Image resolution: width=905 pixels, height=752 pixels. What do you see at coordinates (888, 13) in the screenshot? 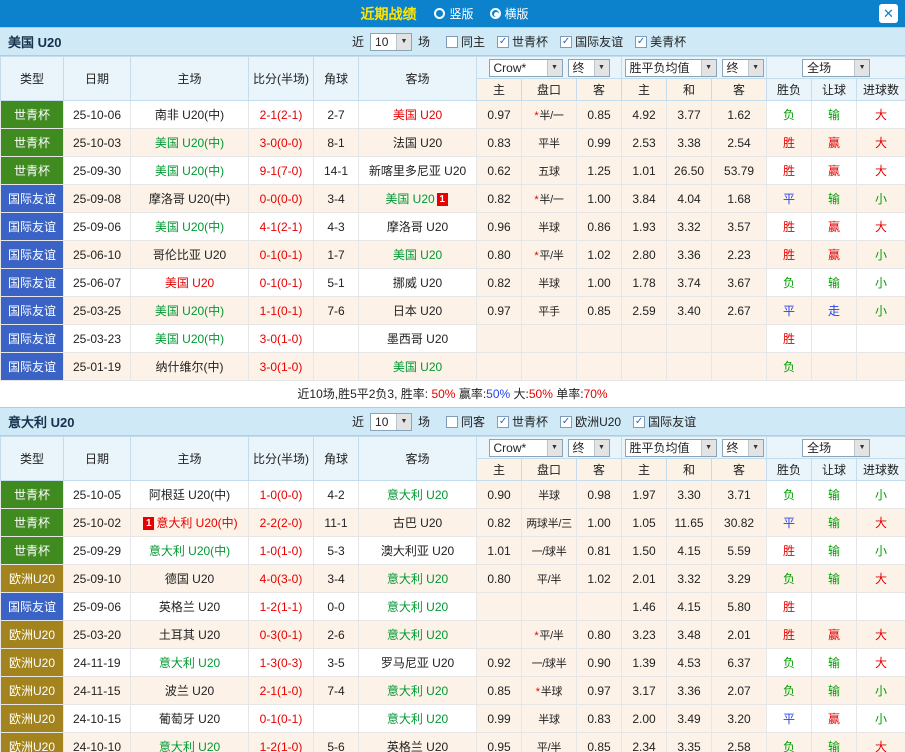
I see `close-button: ✕` at bounding box center [888, 13].